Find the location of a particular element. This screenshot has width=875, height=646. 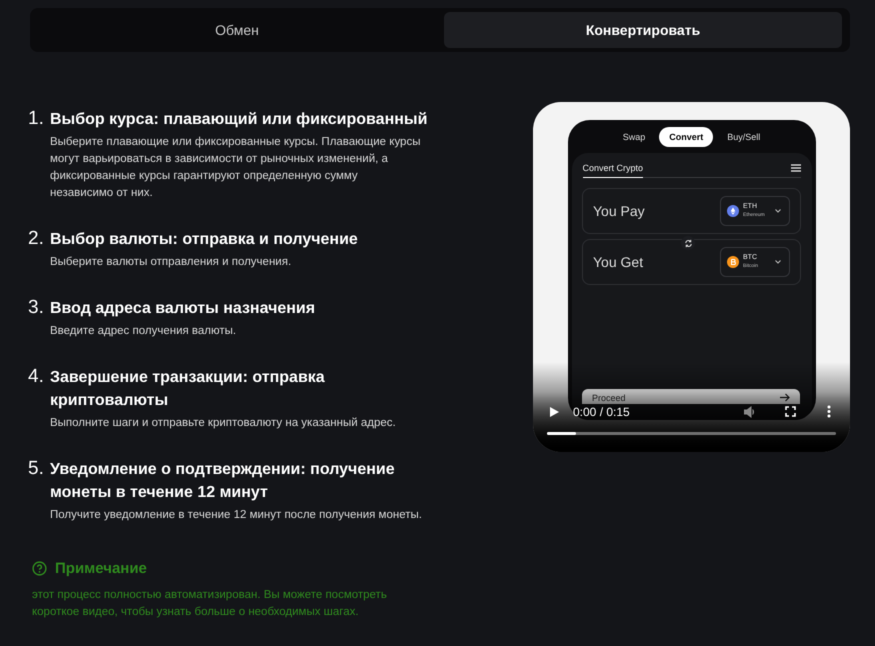

step-title: Ввод адреса валюты назначения is located at coordinates (183, 309).